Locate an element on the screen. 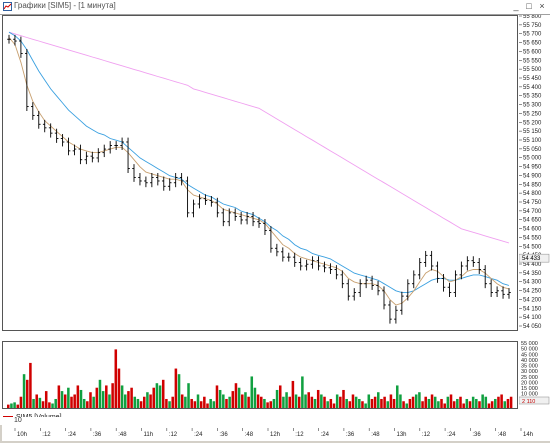 The width and height of the screenshot is (550, 443). time-tick-label: :48 is located at coordinates (249, 435).